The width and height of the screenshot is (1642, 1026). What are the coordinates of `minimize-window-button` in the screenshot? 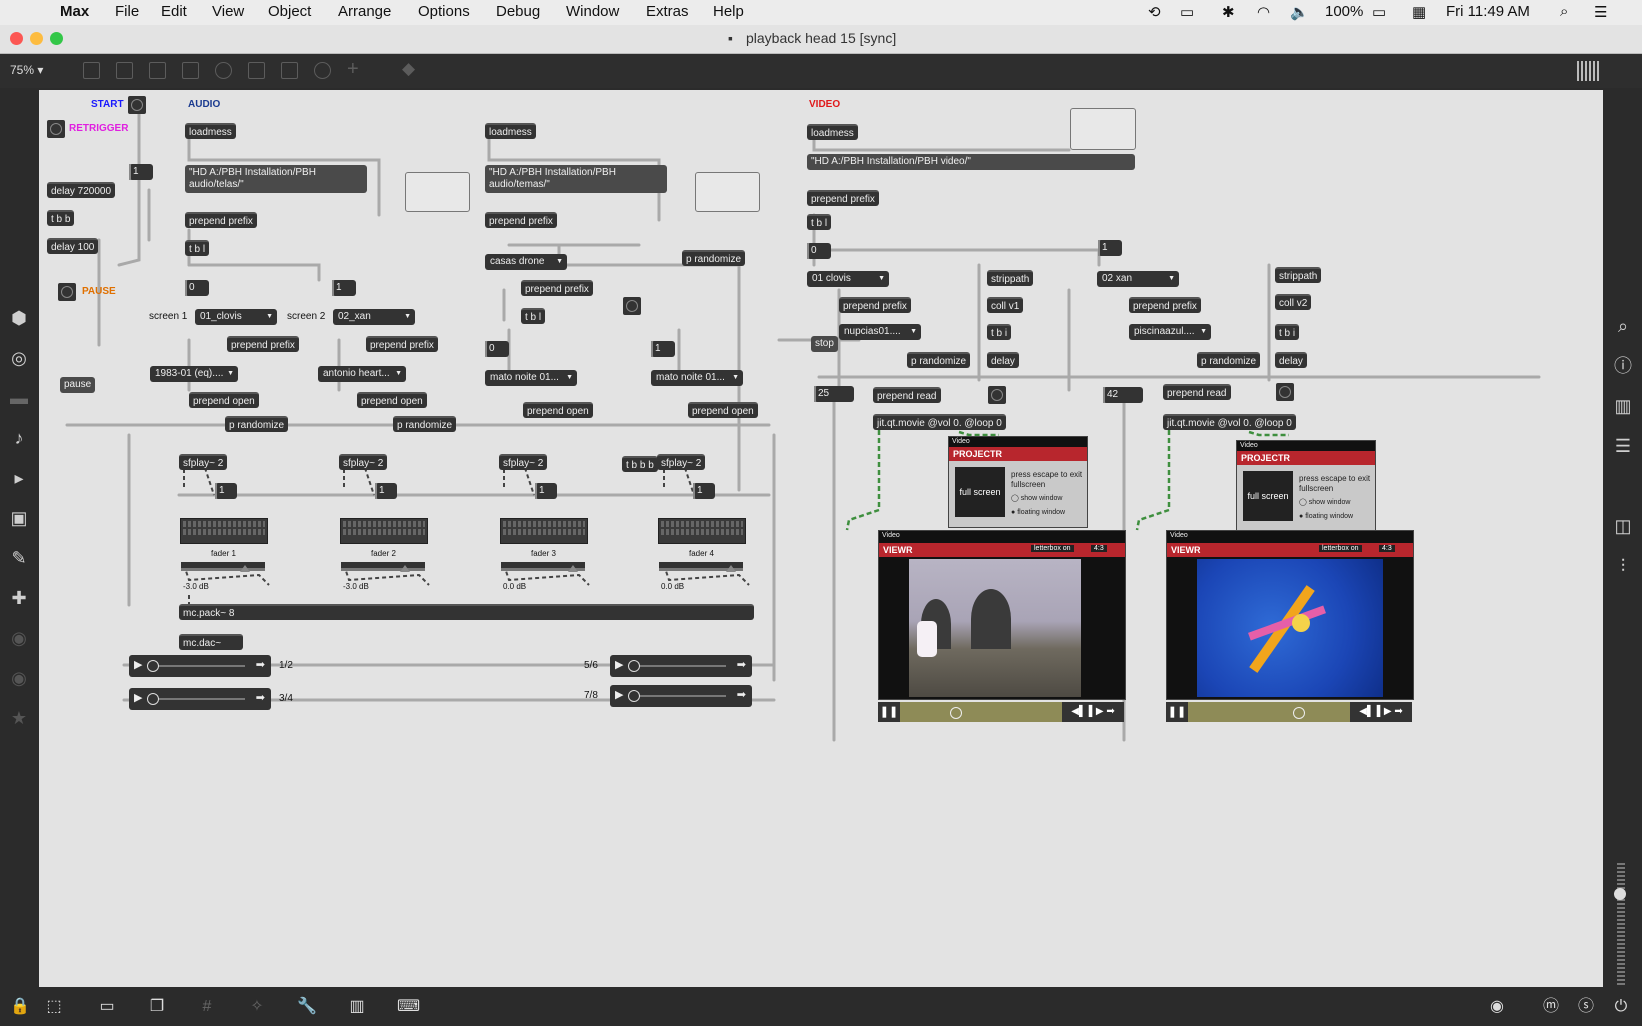 It's located at (36, 38).